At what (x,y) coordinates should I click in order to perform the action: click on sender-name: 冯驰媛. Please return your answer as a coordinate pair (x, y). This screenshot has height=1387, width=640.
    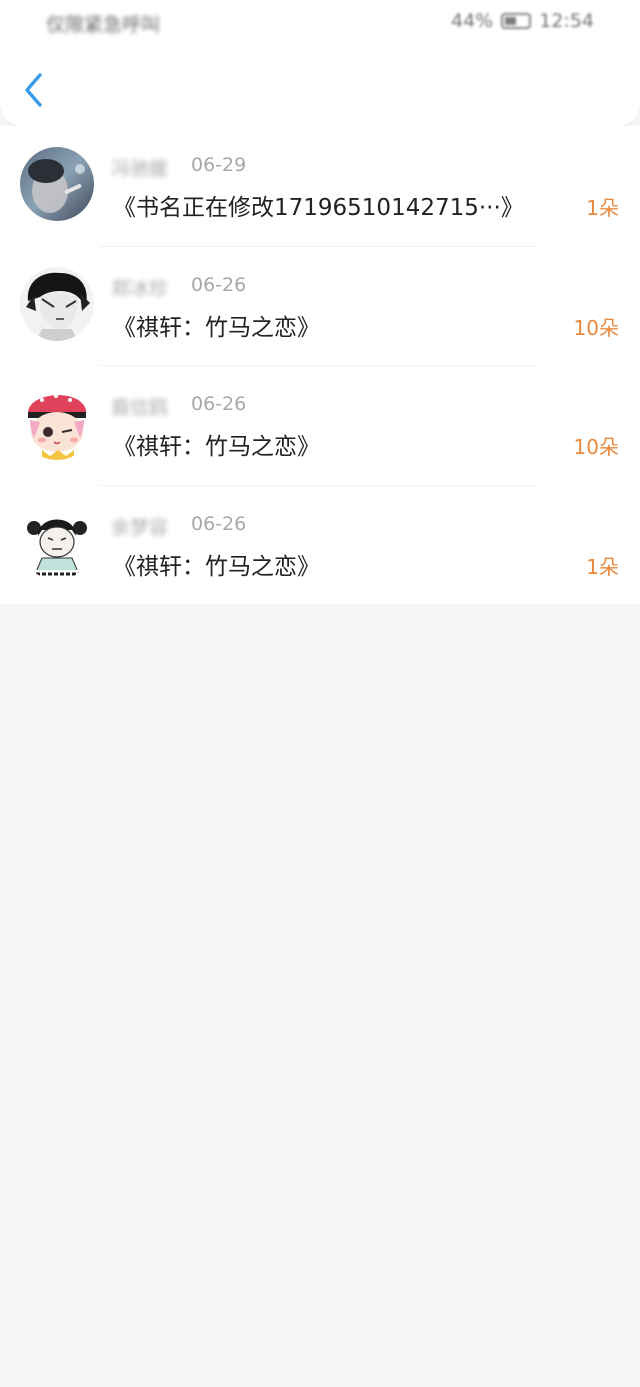
    Looking at the image, I should click on (140, 169).